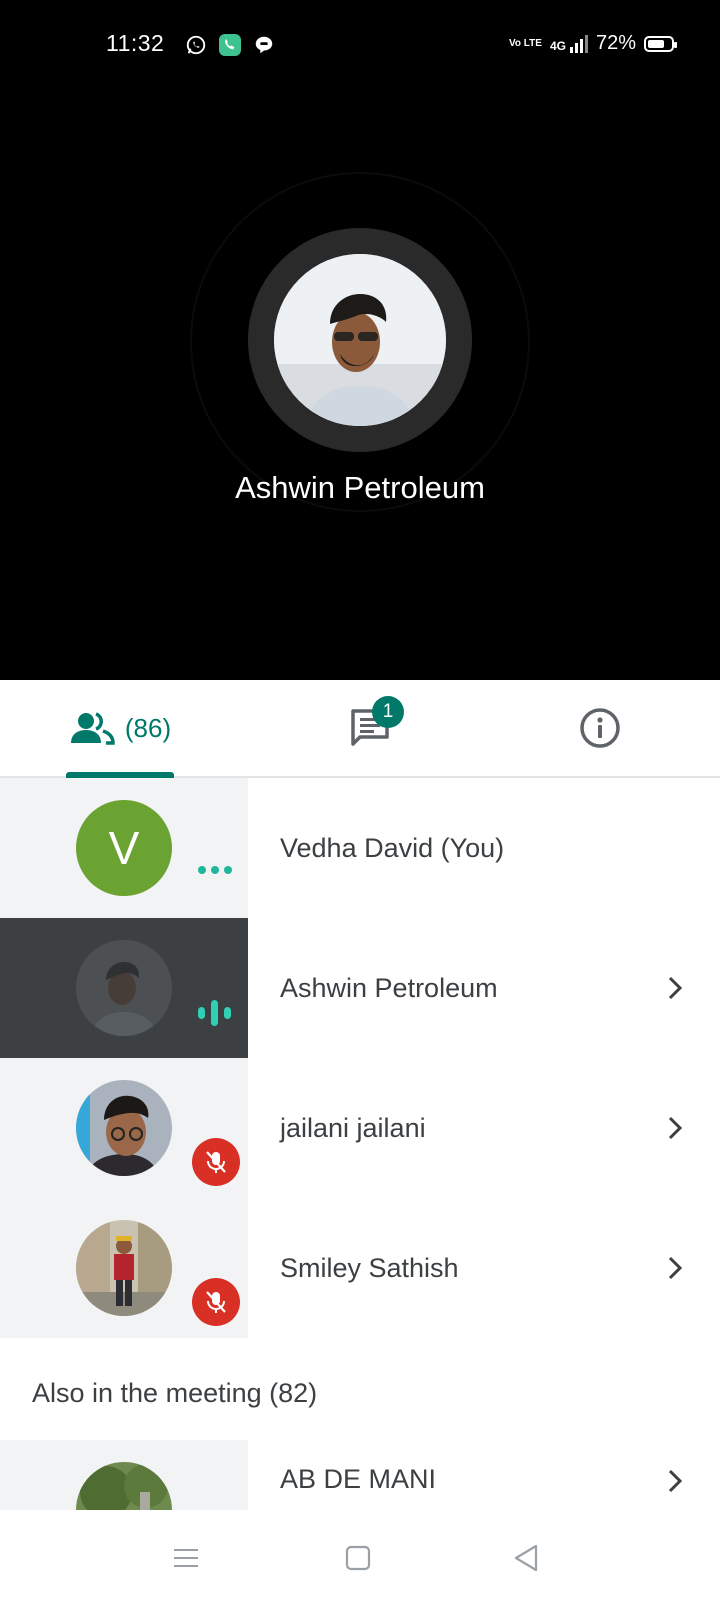 This screenshot has width=720, height=1600. What do you see at coordinates (370, 728) in the screenshot?
I see `tab-chat: 1` at bounding box center [370, 728].